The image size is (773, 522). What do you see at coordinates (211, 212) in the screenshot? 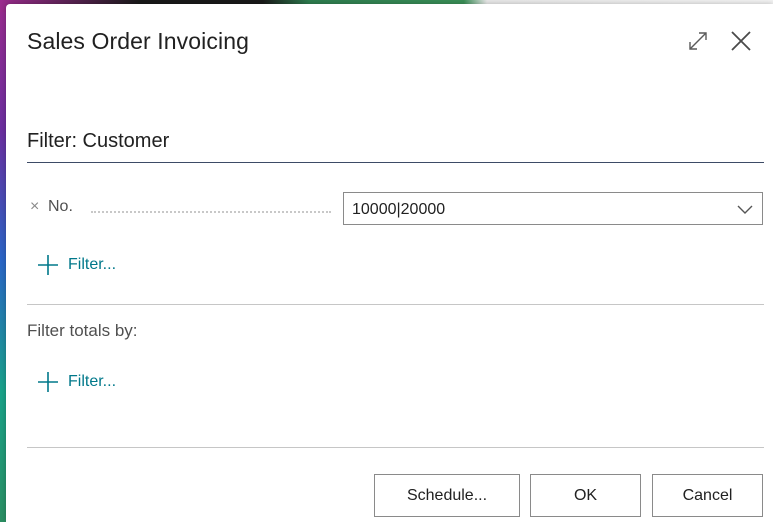
I see `label-leader-dots` at bounding box center [211, 212].